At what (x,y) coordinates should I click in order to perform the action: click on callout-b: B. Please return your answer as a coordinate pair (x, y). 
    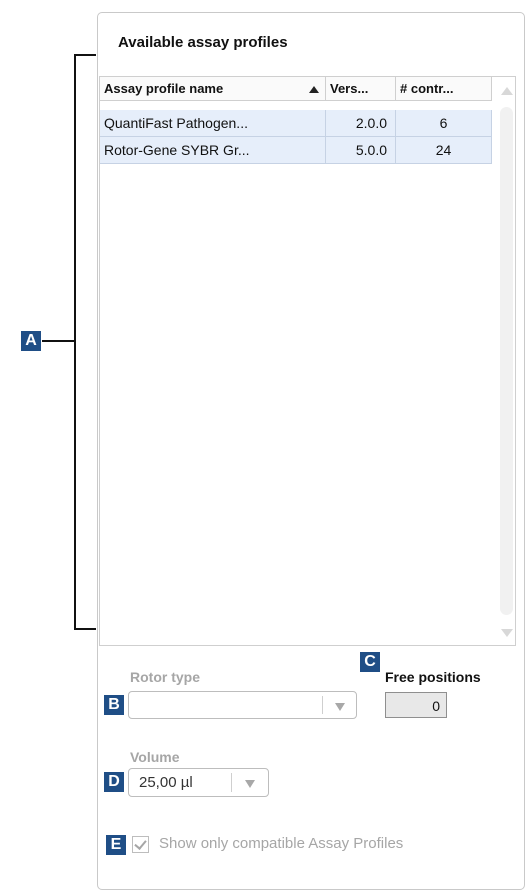
    Looking at the image, I should click on (114, 705).